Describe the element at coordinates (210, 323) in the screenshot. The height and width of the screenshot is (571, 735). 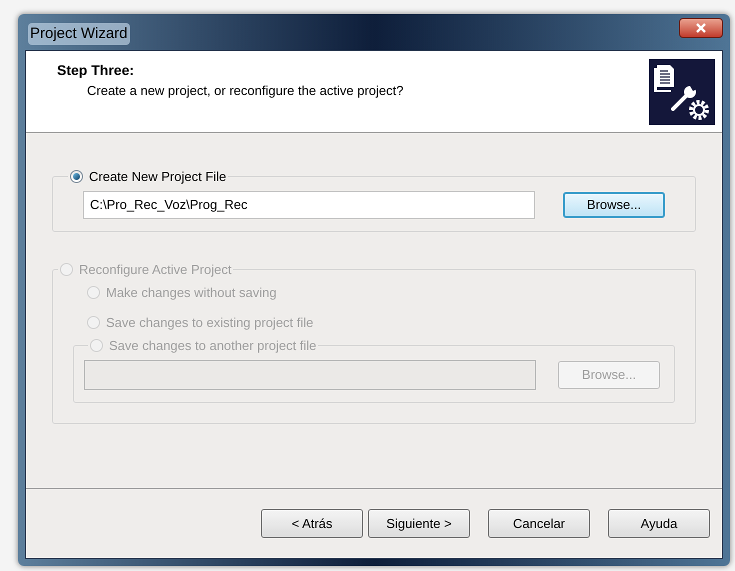
I see `radio-label: Save changes to existing project file` at that location.